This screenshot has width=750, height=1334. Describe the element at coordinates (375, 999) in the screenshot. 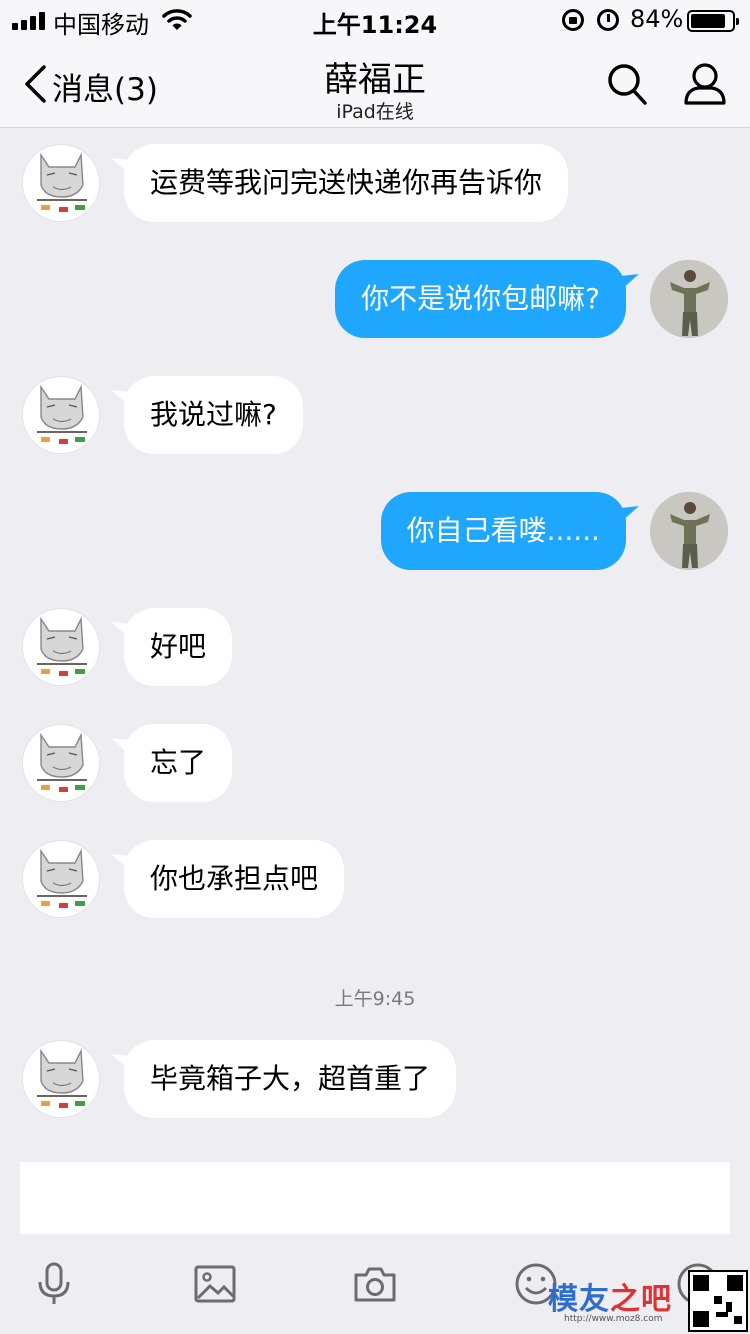

I see `message-timestamp: 上午9:45` at that location.